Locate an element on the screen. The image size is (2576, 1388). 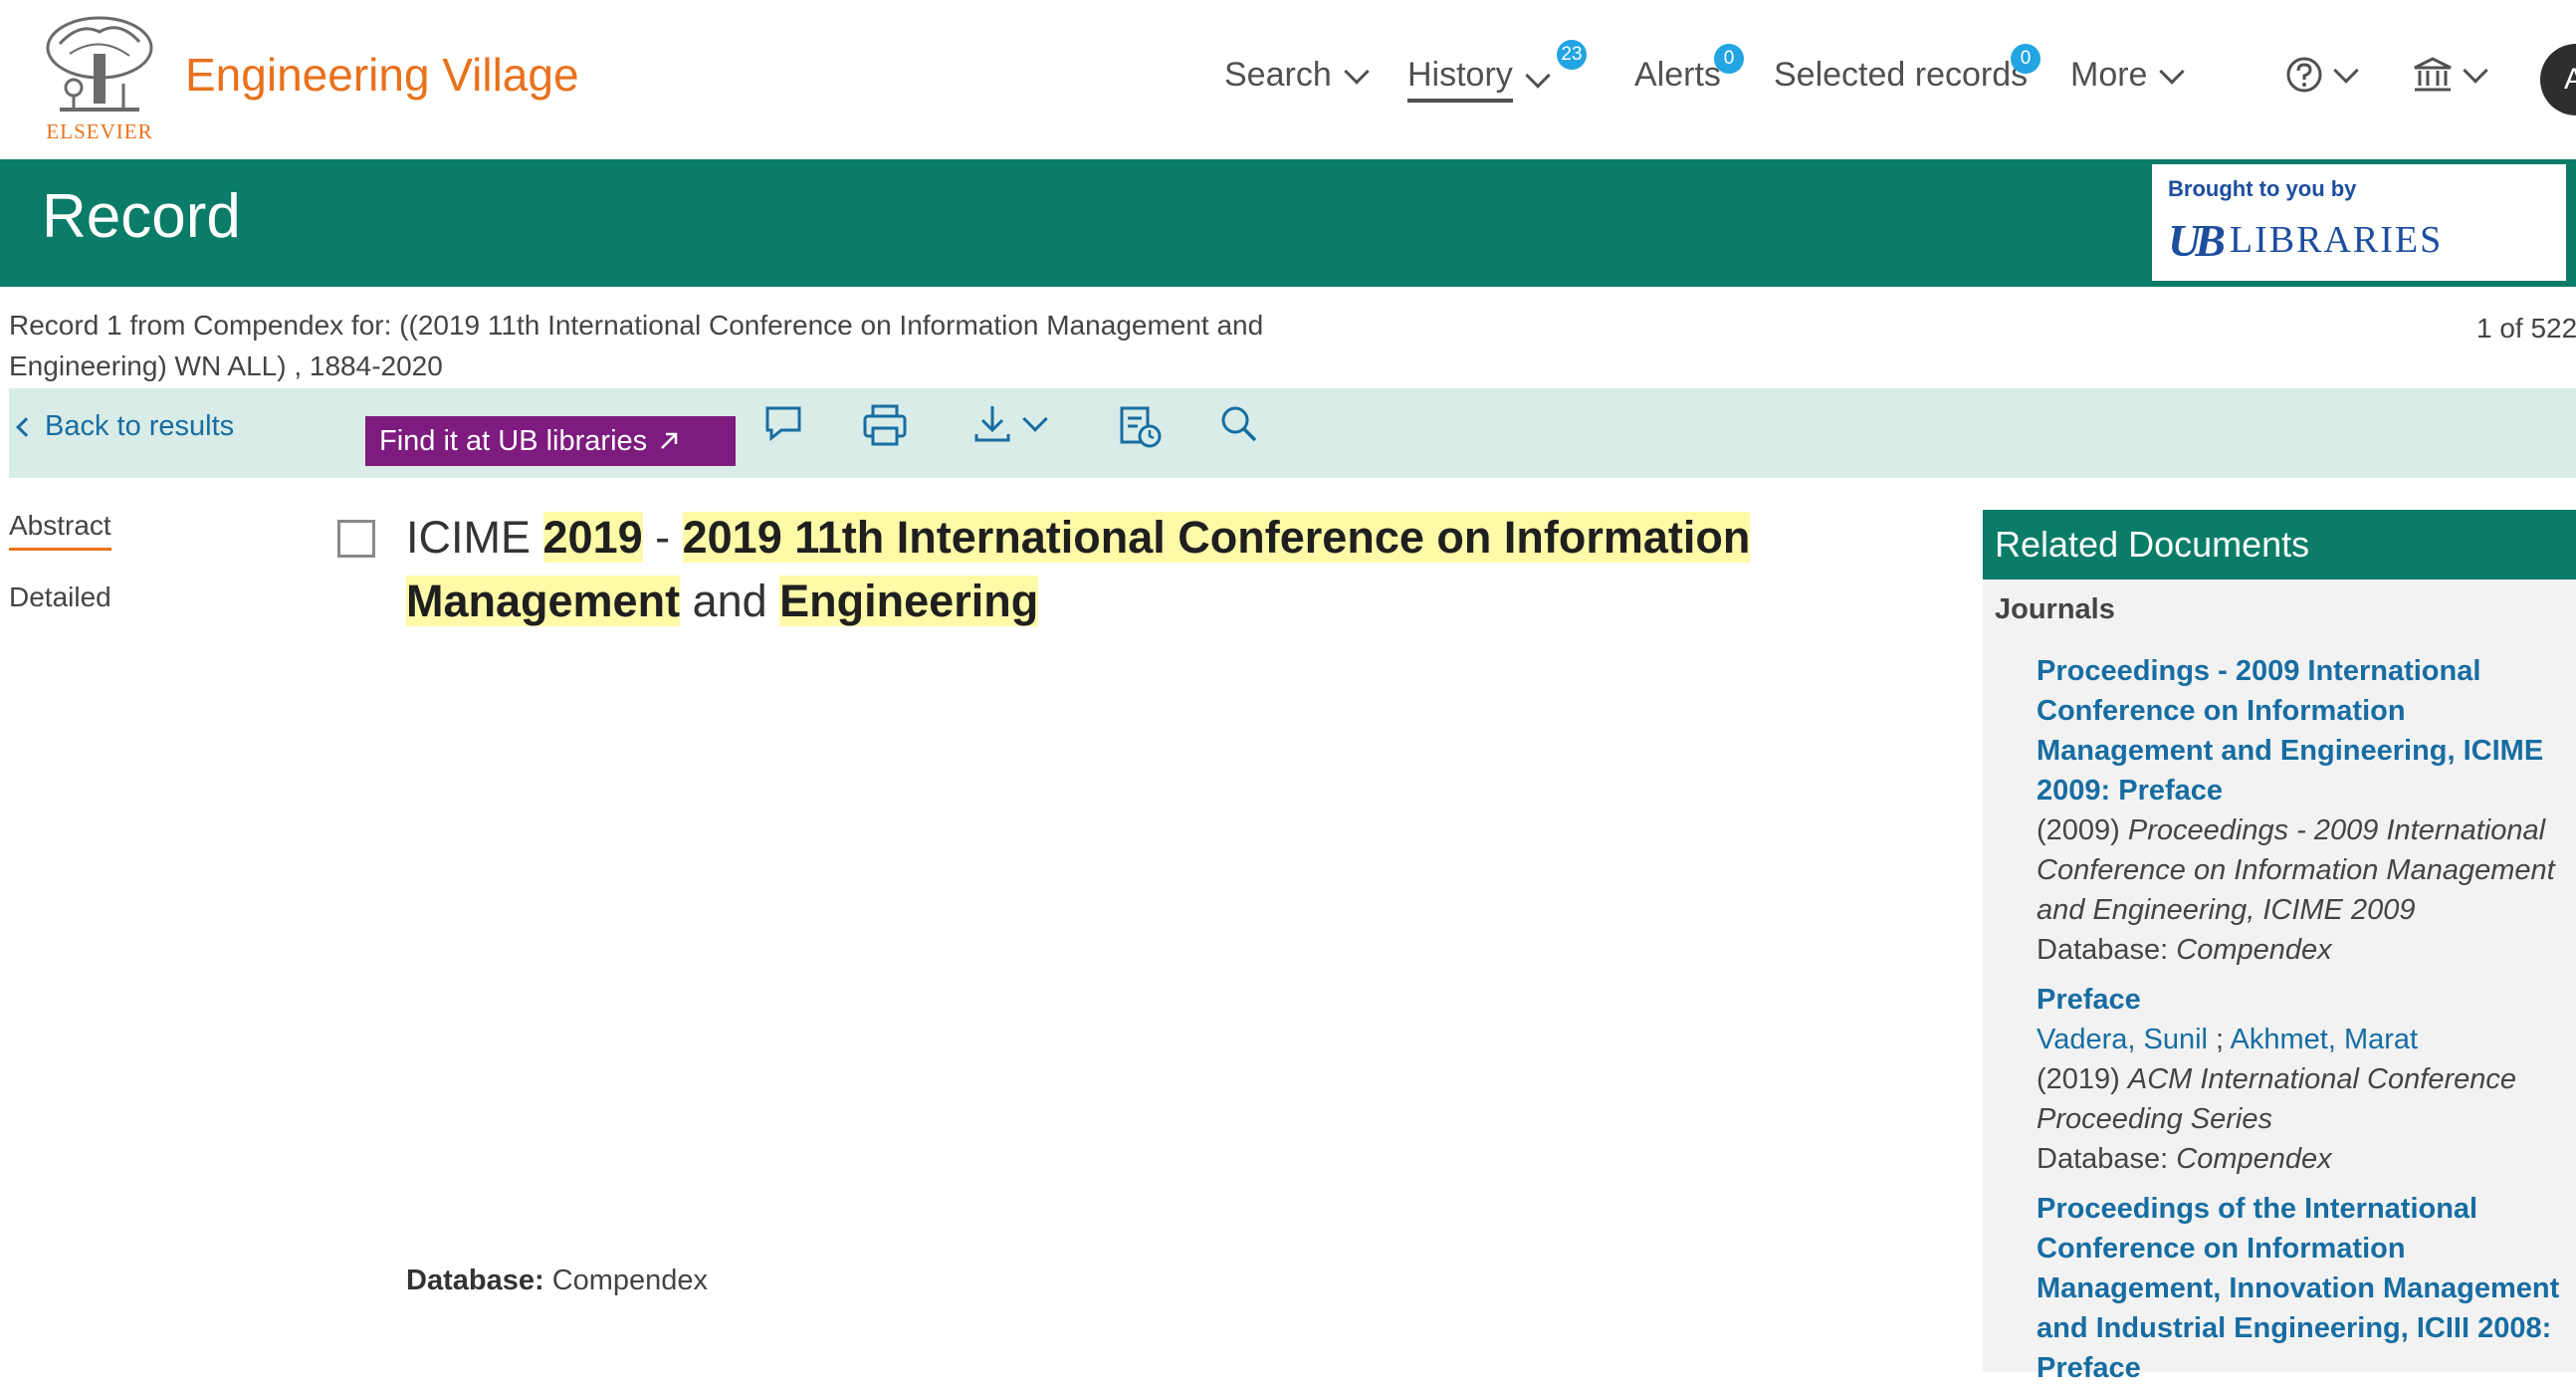
help-menu is located at coordinates (2322, 75).